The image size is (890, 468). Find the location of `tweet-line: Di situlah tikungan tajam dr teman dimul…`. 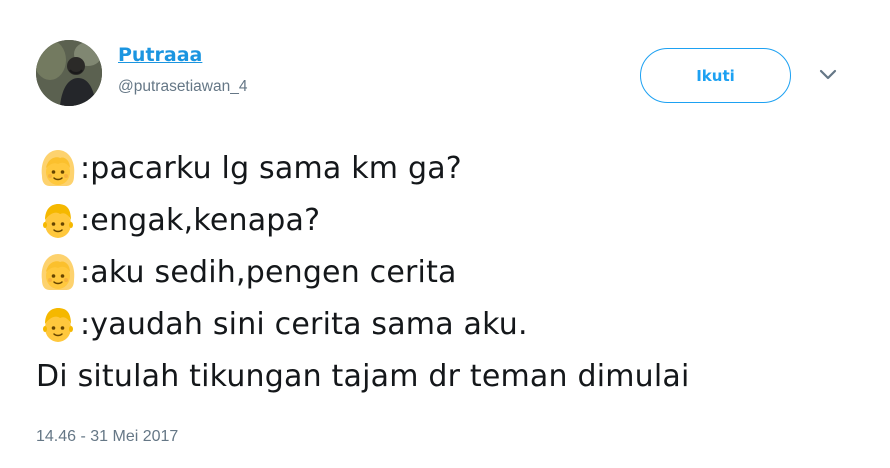

tweet-line: Di situlah tikungan tajam dr teman dimul… is located at coordinates (451, 376).